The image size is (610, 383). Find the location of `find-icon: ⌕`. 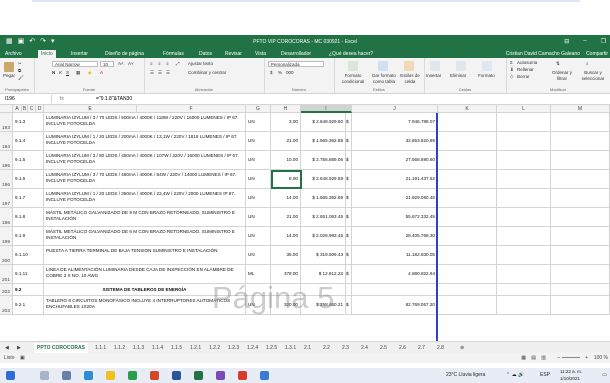

find-icon: ⌕ is located at coordinates (587, 64).